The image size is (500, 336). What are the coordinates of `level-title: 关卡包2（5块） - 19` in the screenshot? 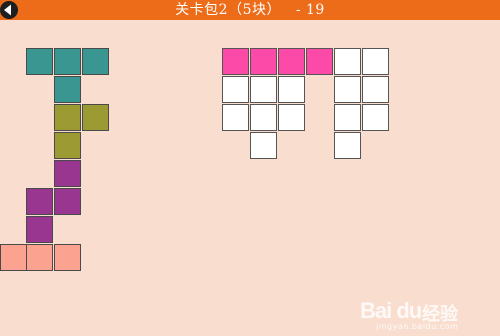 It's located at (250, 10).